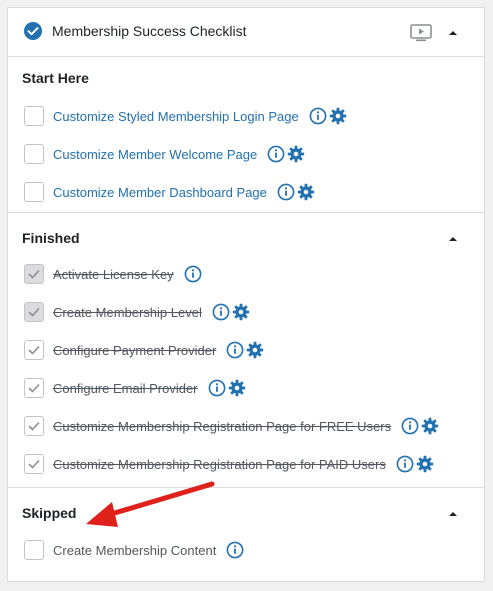  Describe the element at coordinates (150, 504) in the screenshot. I see `annotation-arrow-icon` at that location.